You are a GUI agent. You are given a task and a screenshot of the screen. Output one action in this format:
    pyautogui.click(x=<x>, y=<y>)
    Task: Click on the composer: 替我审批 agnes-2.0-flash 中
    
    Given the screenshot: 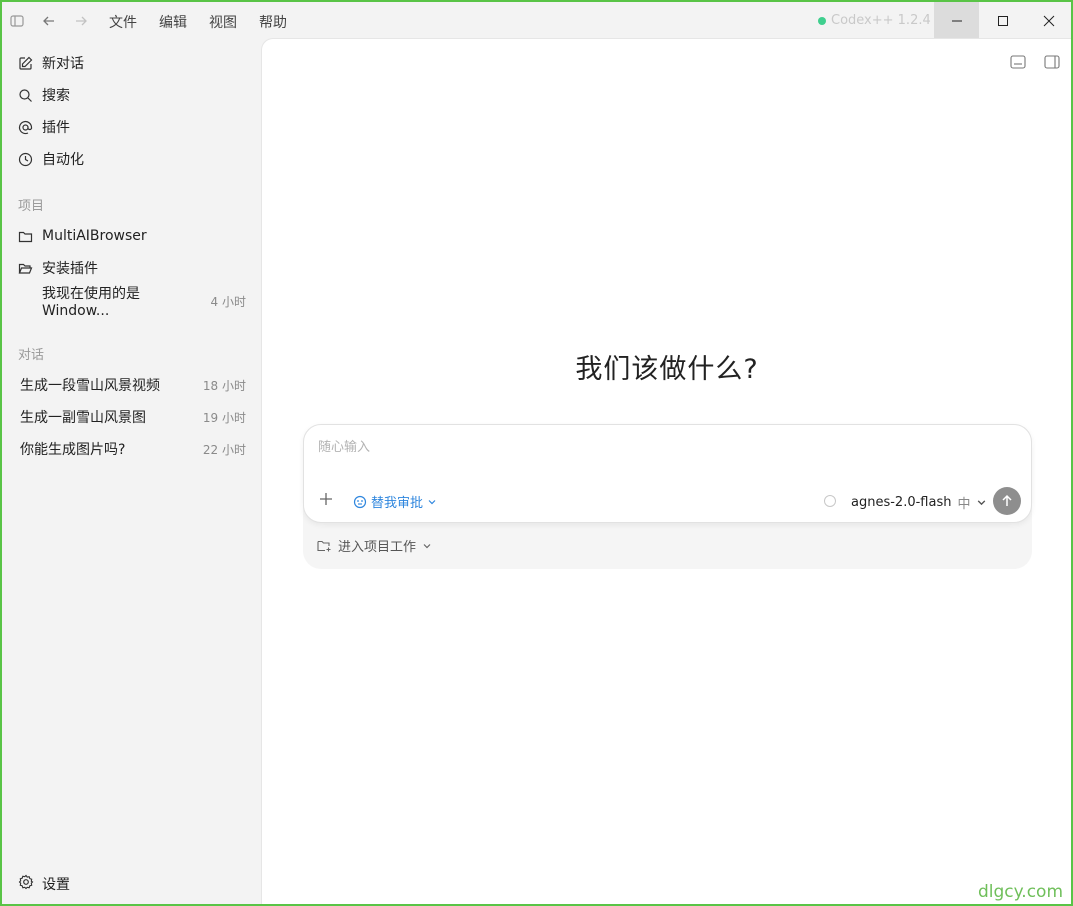 What is the action you would take?
    pyautogui.click(x=667, y=473)
    